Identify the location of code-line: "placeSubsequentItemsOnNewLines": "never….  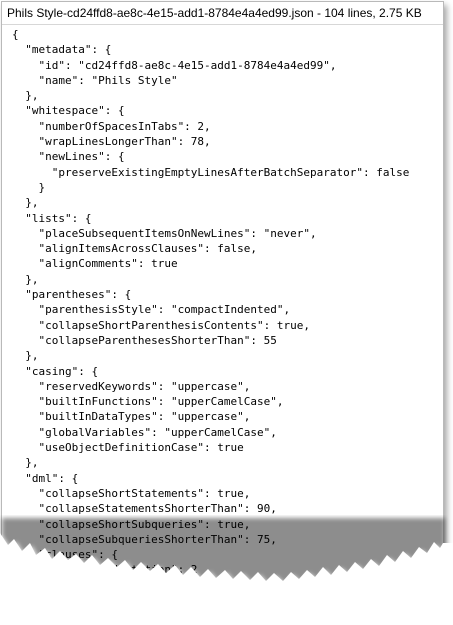
(164, 233).